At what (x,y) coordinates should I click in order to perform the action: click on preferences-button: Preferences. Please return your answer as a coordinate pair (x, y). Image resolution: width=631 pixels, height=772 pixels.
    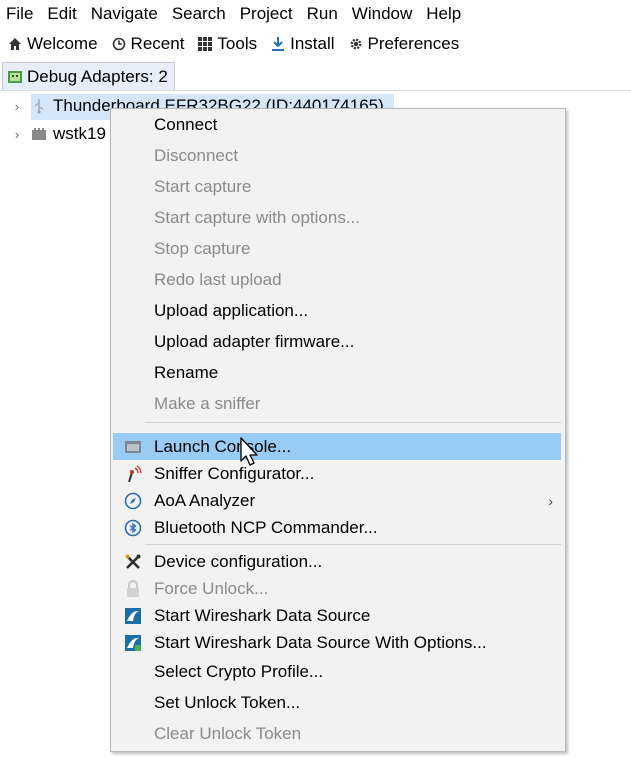
    Looking at the image, I should click on (404, 43).